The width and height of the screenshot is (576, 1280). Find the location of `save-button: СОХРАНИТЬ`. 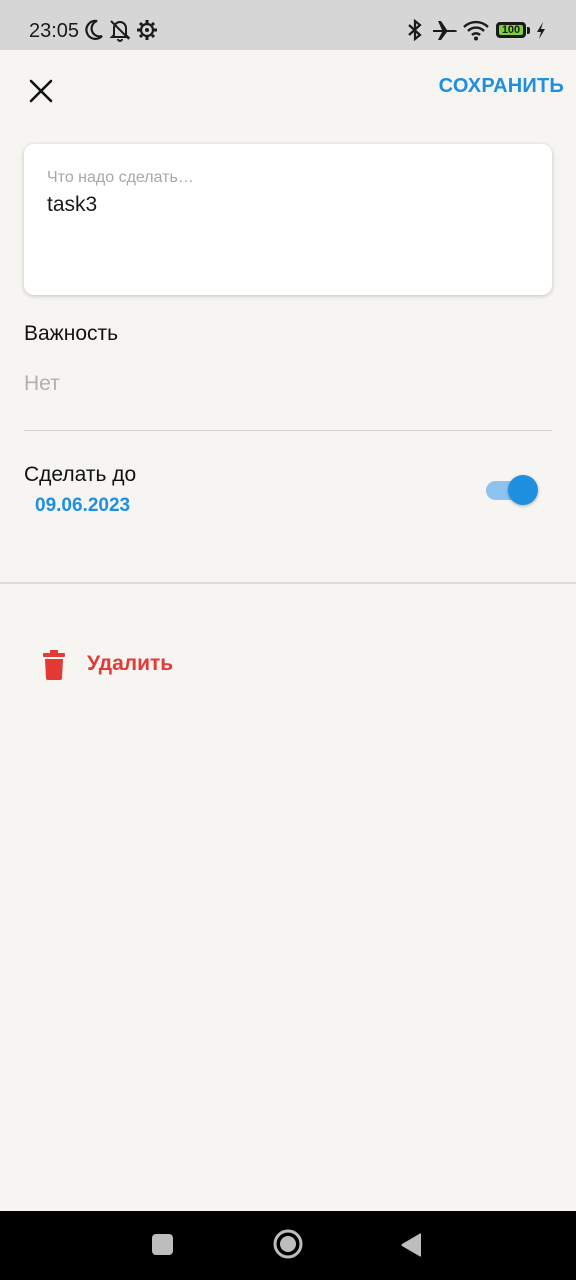

save-button: СОХРАНИТЬ is located at coordinates (501, 86).